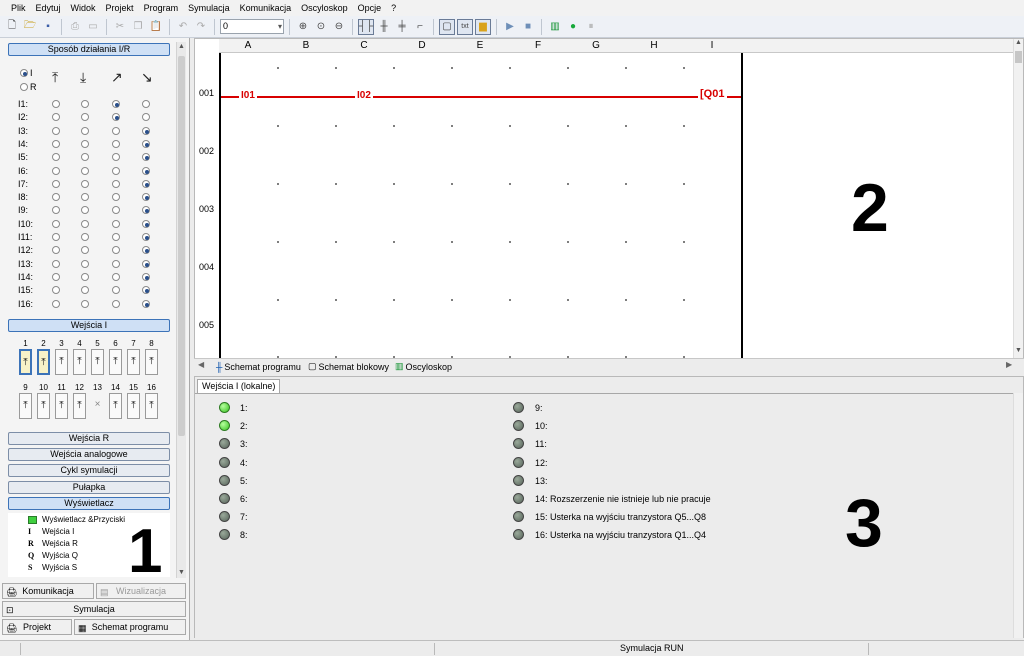 This screenshot has width=1024, height=656. Describe the element at coordinates (1018, 57) in the screenshot. I see `editor-scroll-thumb` at that location.